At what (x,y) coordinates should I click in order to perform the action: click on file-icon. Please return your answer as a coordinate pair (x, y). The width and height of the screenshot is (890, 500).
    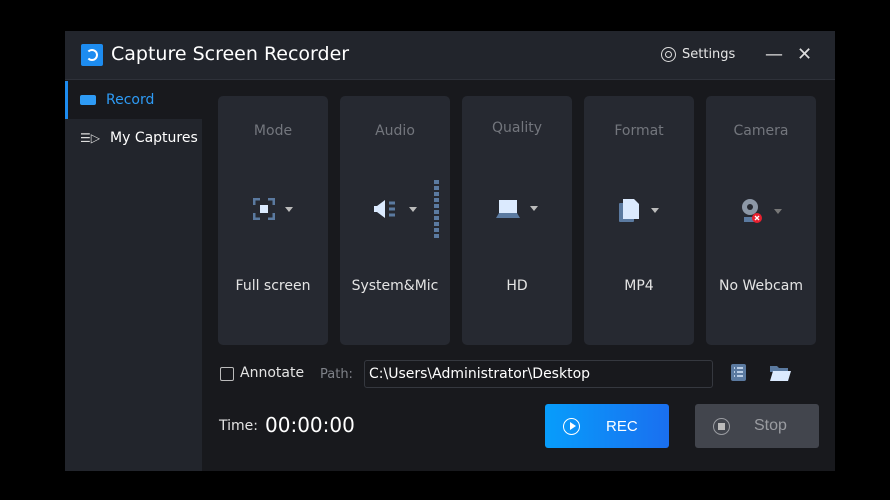
    Looking at the image, I should click on (629, 210).